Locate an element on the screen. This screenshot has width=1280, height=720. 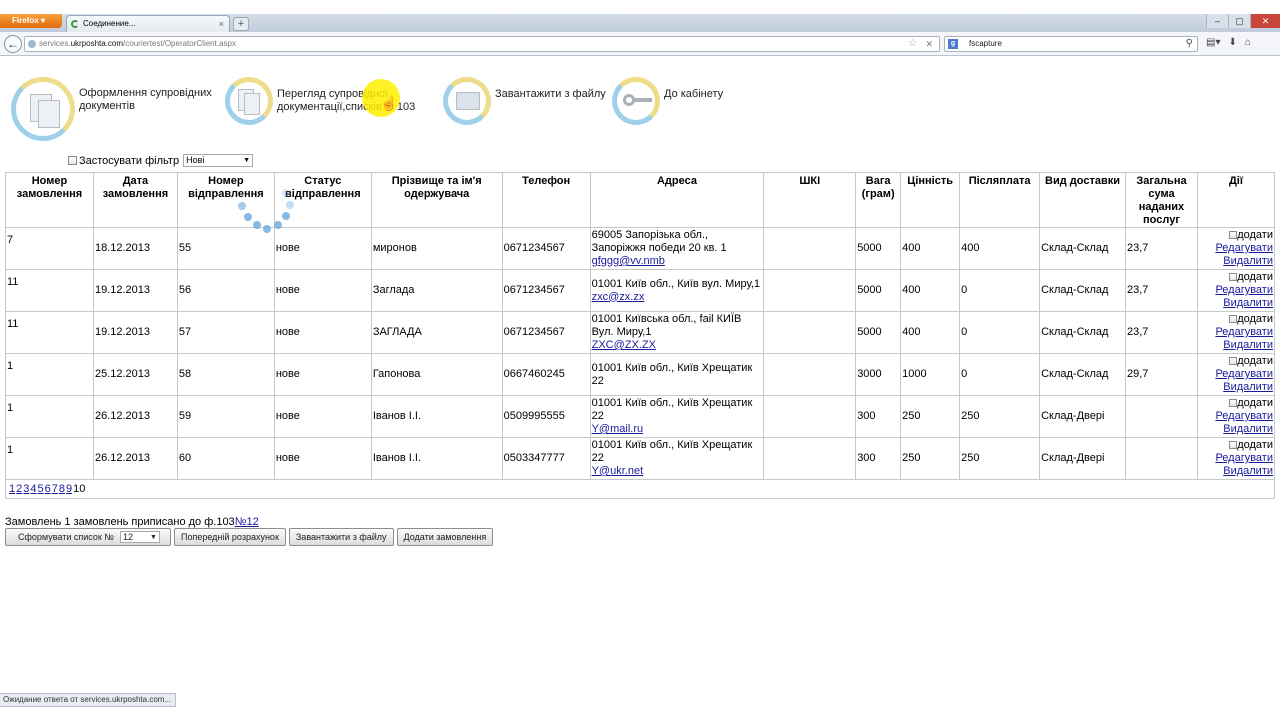
firefox-menu-button: Firefox ▾ is located at coordinates (31, 21).